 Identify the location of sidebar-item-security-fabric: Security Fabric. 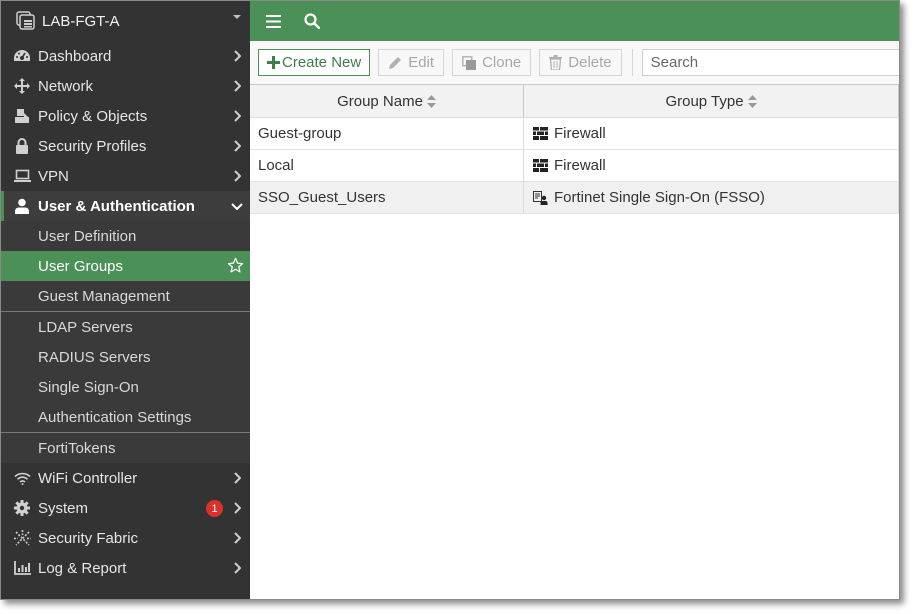
(125, 538).